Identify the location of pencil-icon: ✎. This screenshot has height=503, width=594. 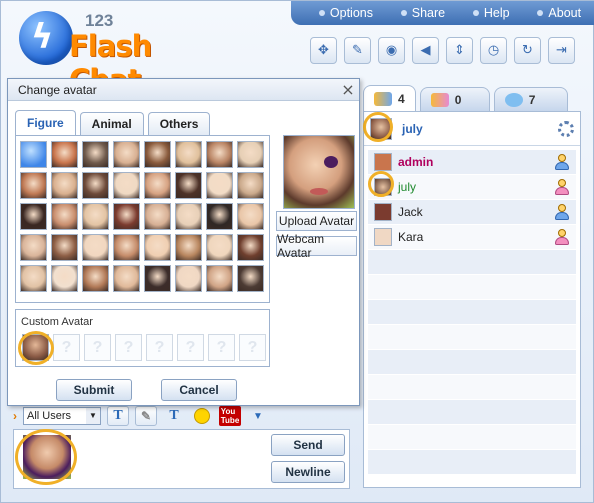
(146, 415).